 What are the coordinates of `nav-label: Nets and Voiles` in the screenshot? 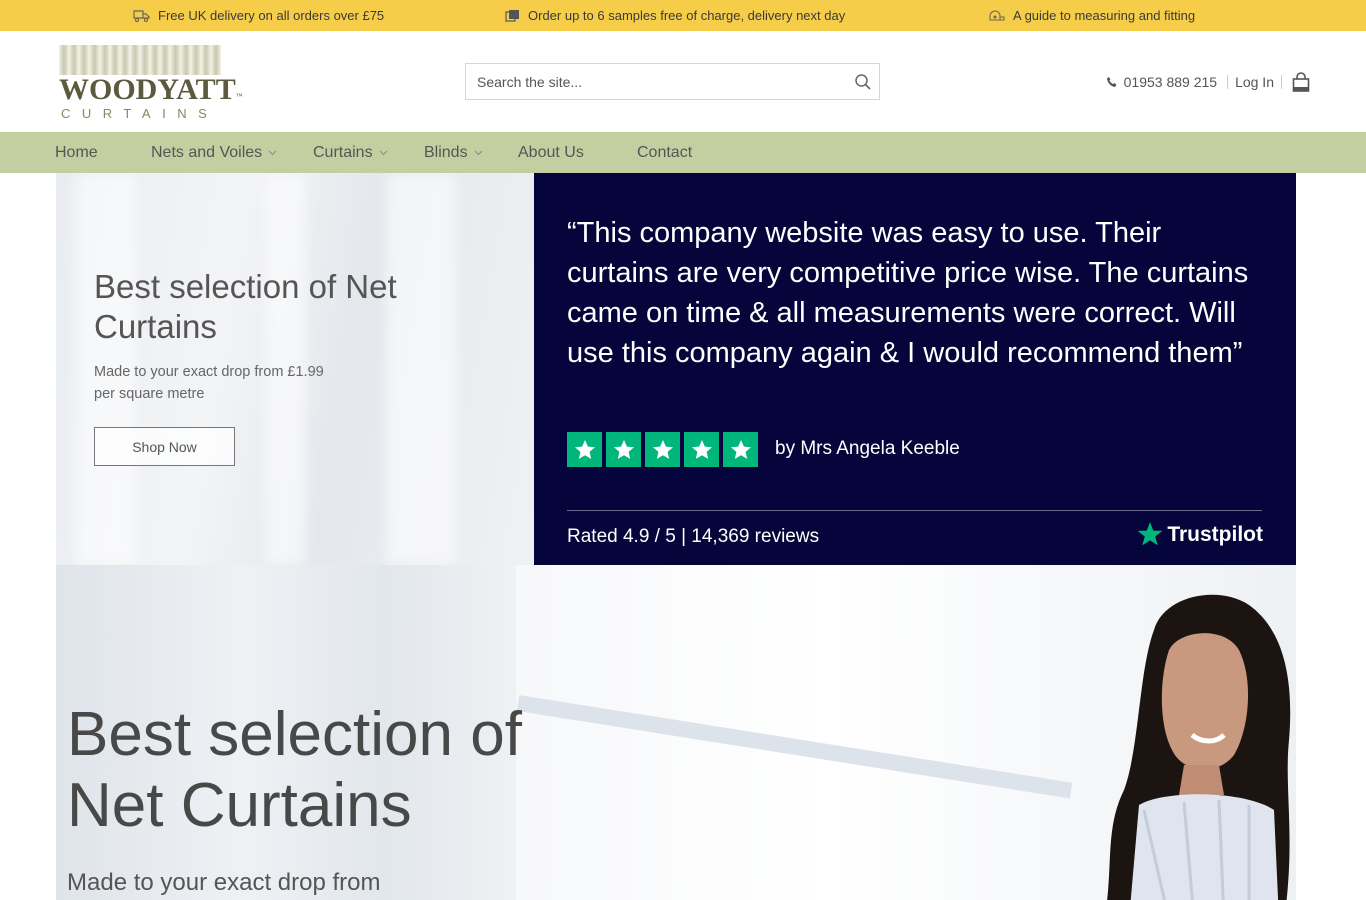 It's located at (207, 152).